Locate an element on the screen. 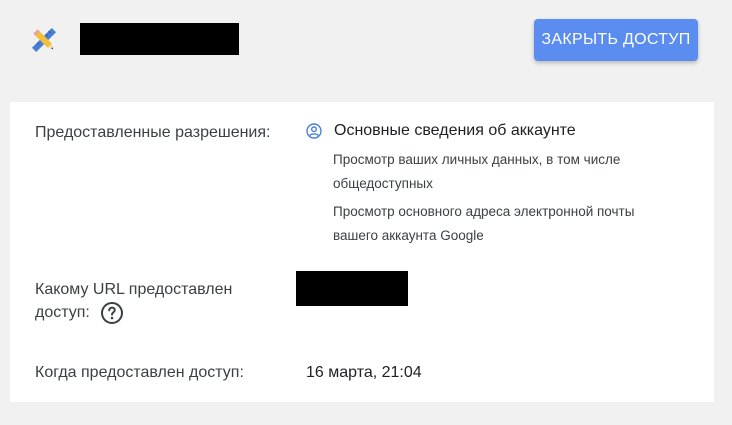 The image size is (732, 425). app-name-redacted is located at coordinates (159, 39).